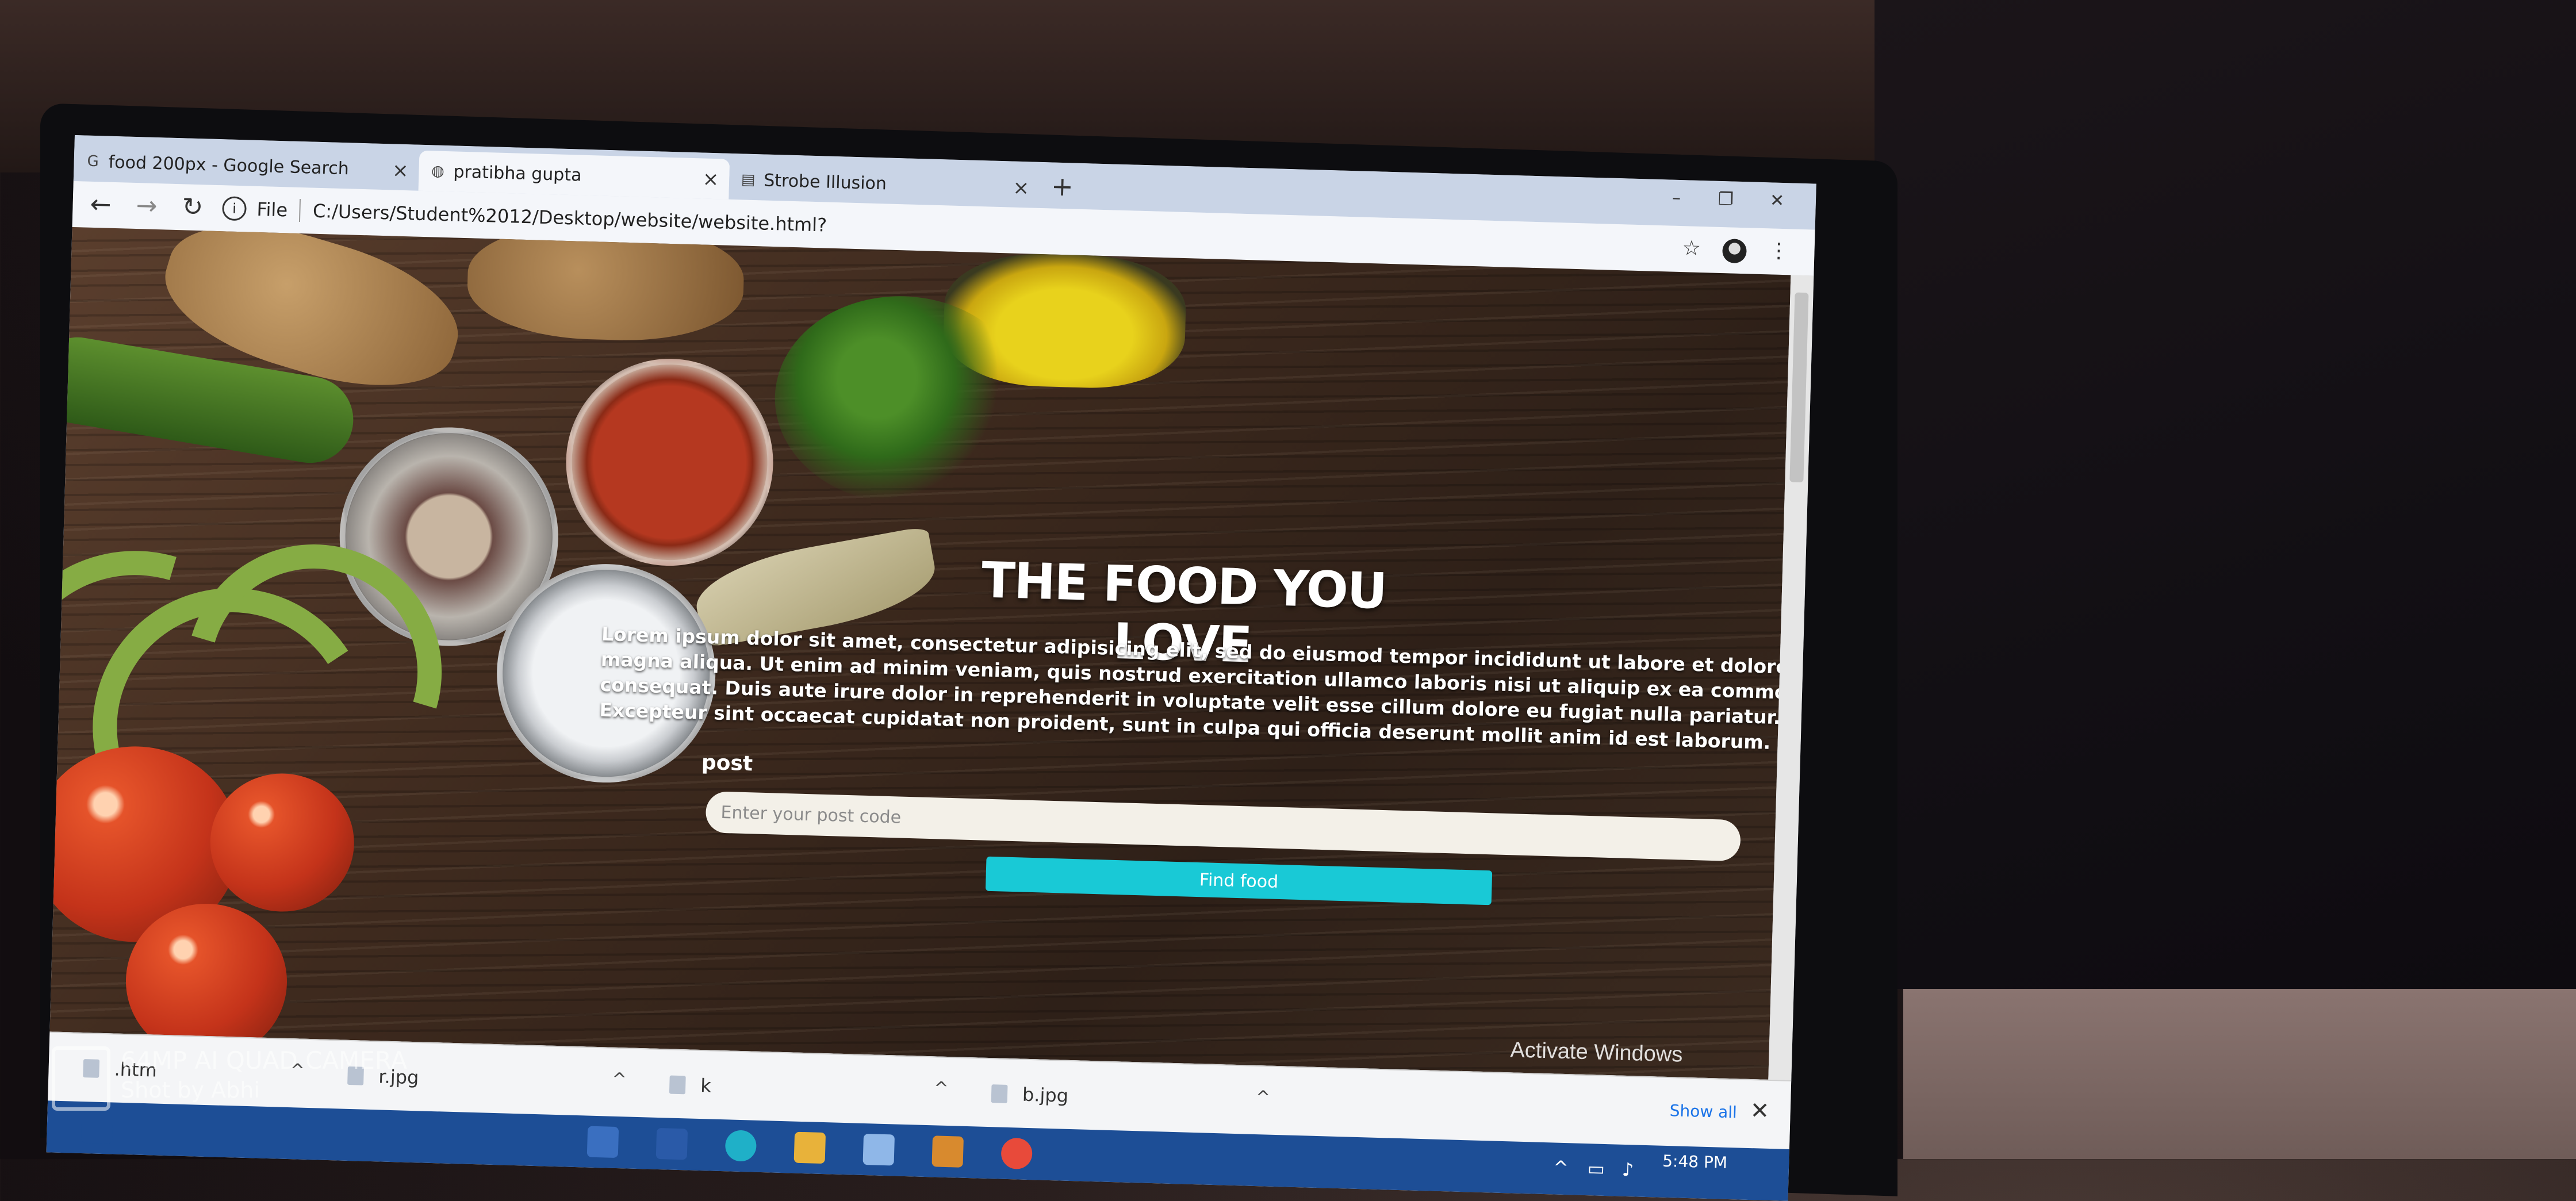 The width and height of the screenshot is (2576, 1201). Describe the element at coordinates (706, 1086) in the screenshot. I see `download-filename: k` at that location.